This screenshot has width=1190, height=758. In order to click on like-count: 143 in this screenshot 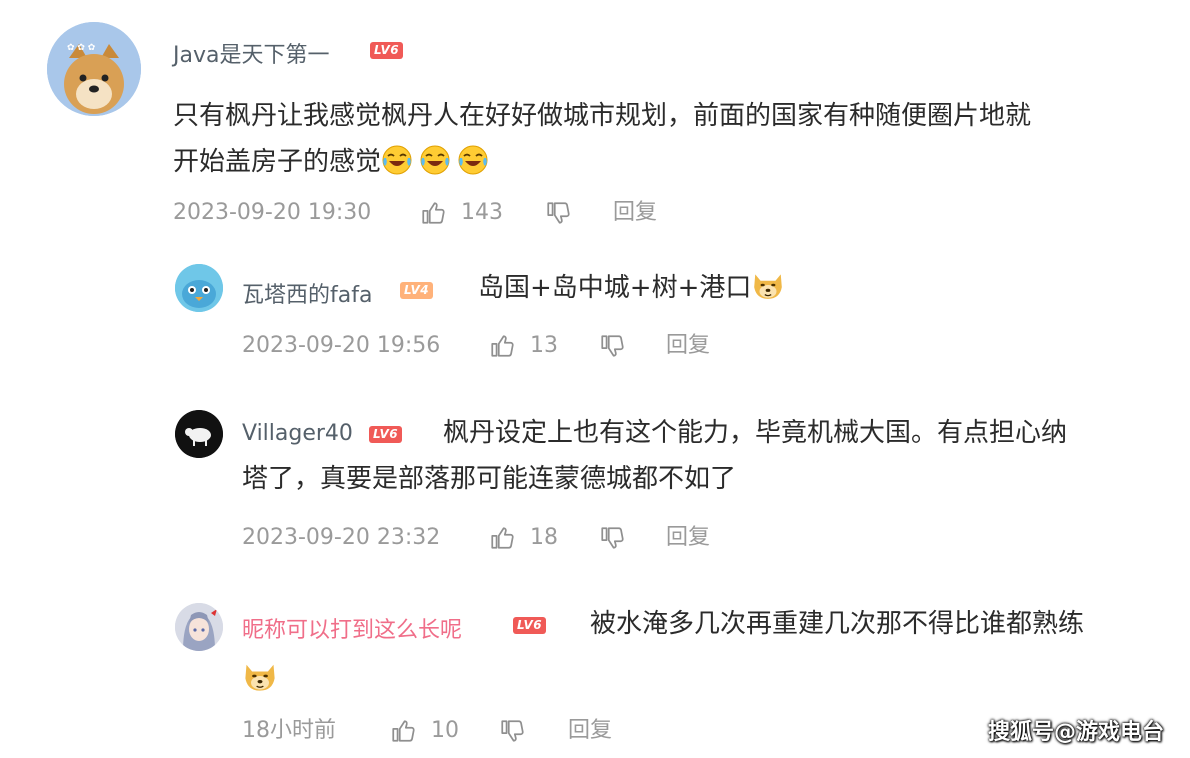, I will do `click(482, 212)`.